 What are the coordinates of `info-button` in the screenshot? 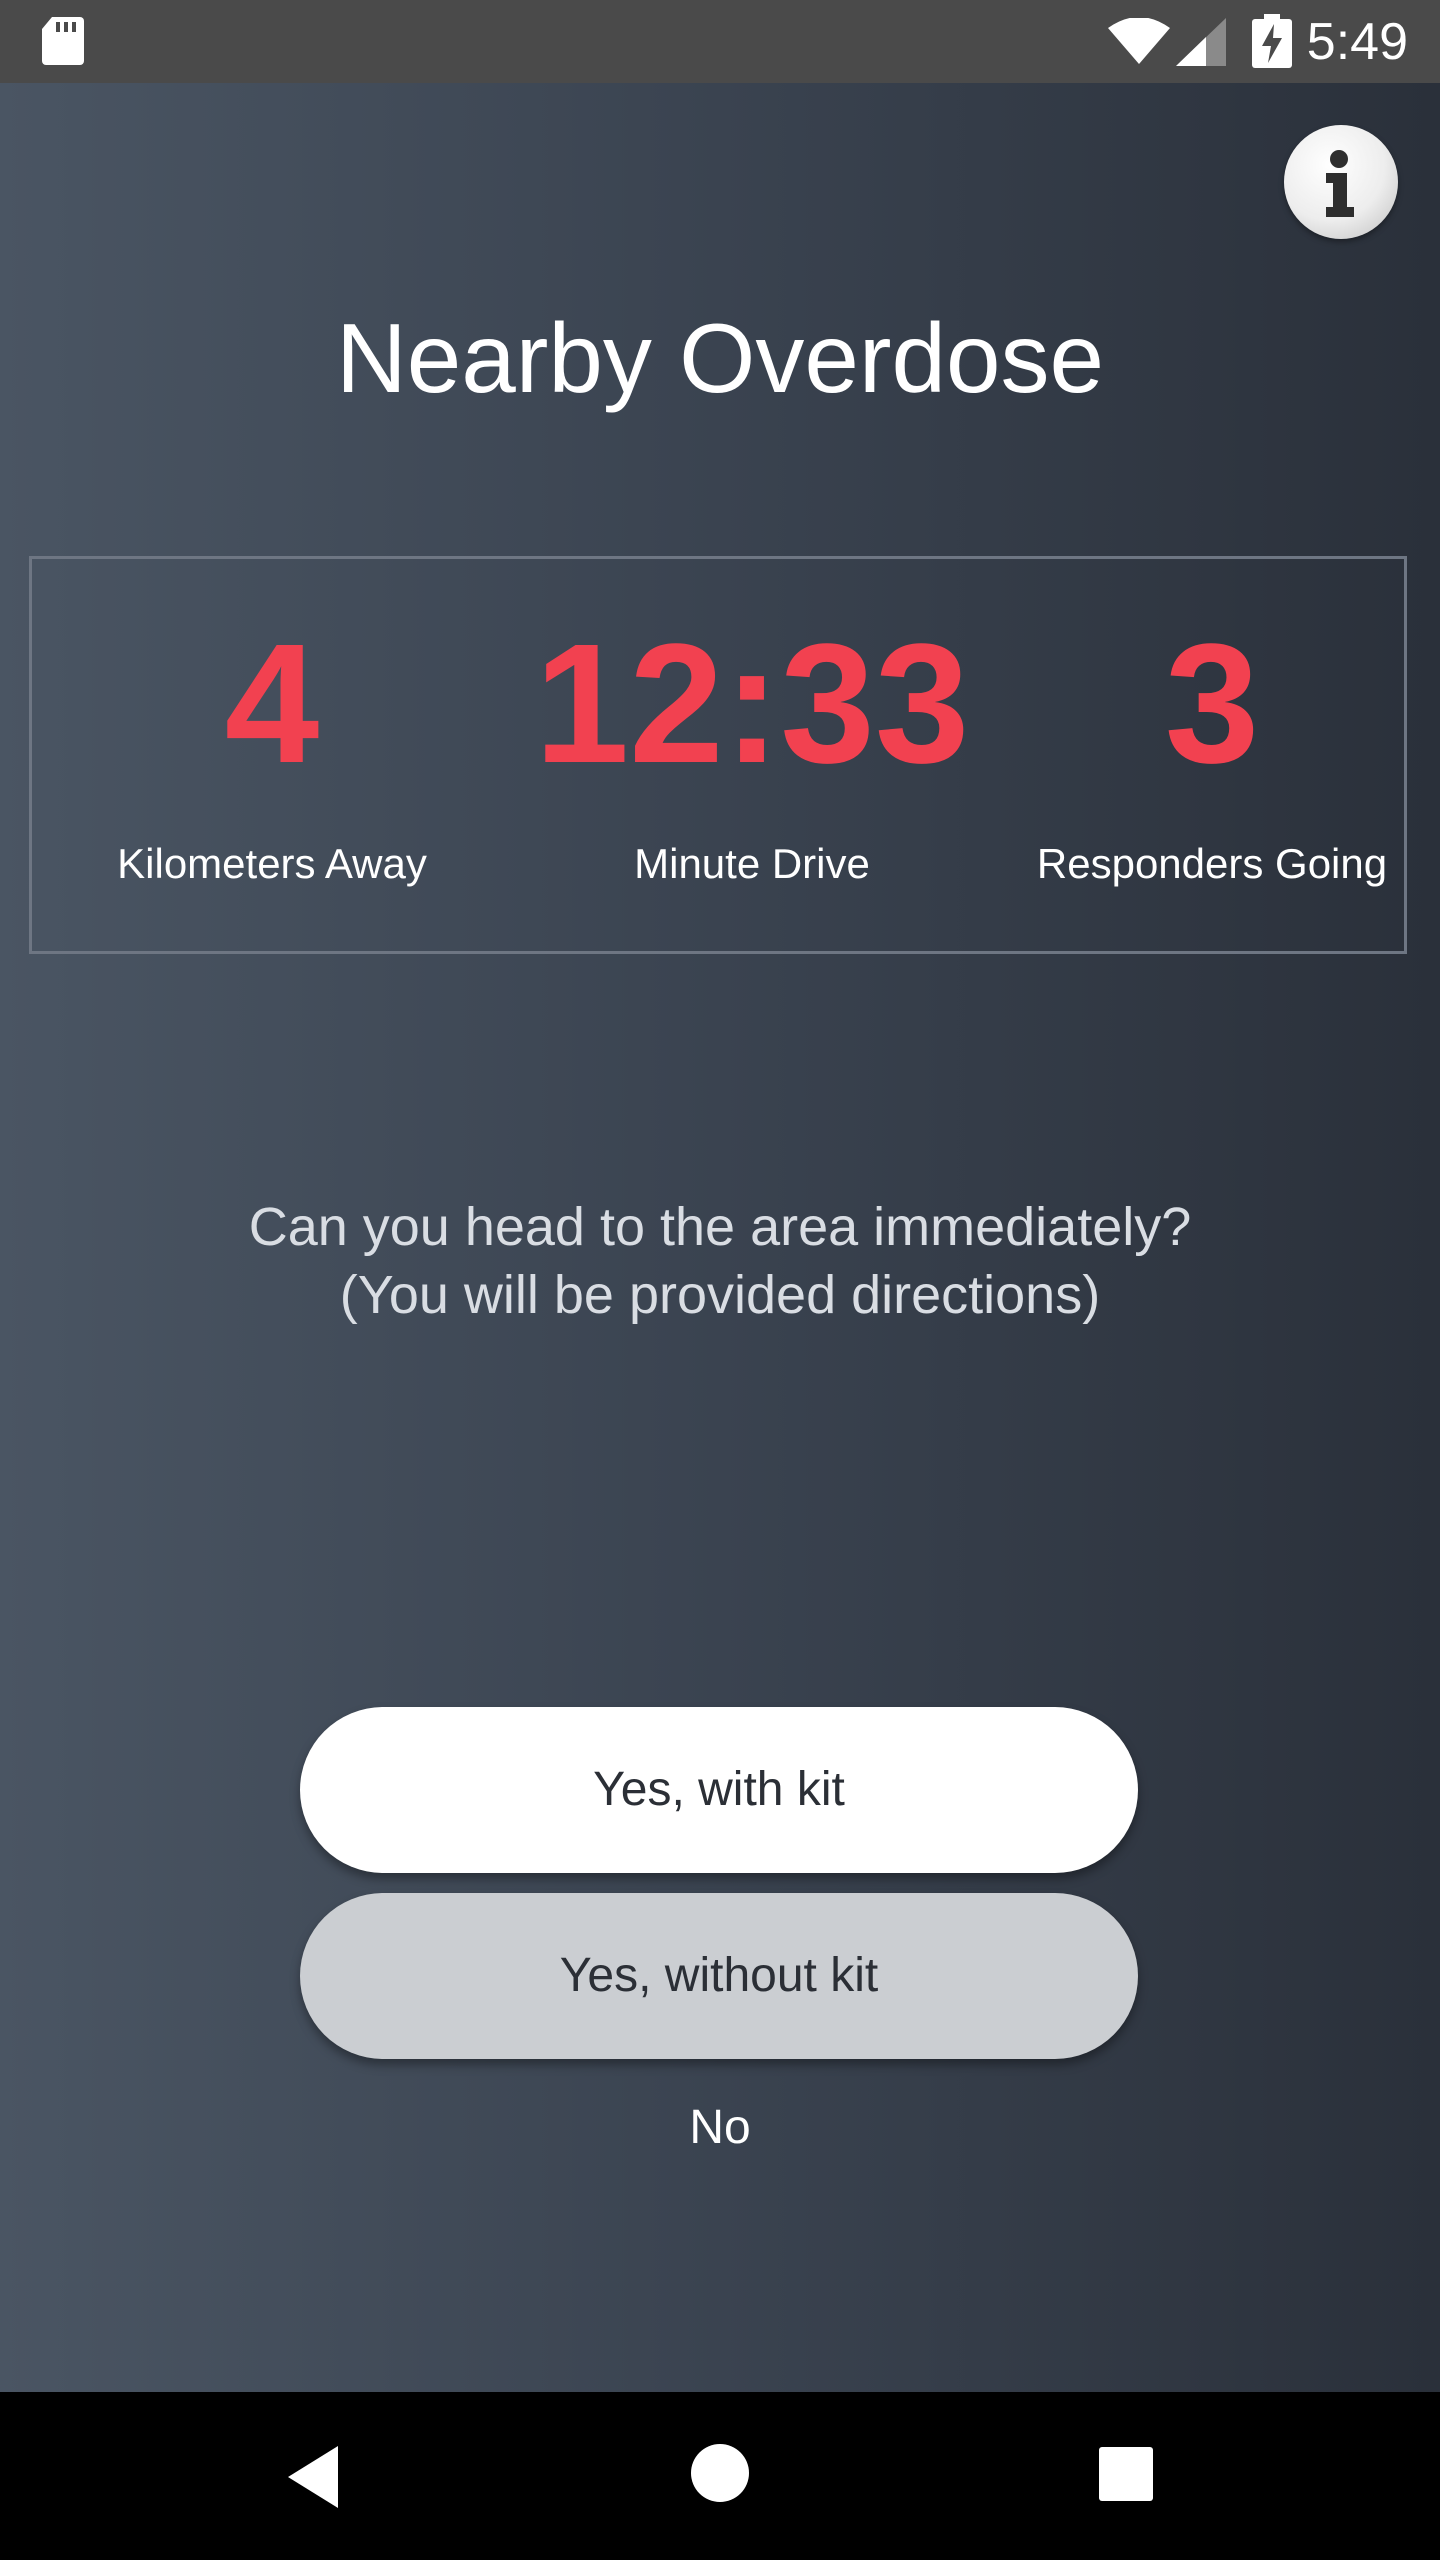 It's located at (1341, 182).